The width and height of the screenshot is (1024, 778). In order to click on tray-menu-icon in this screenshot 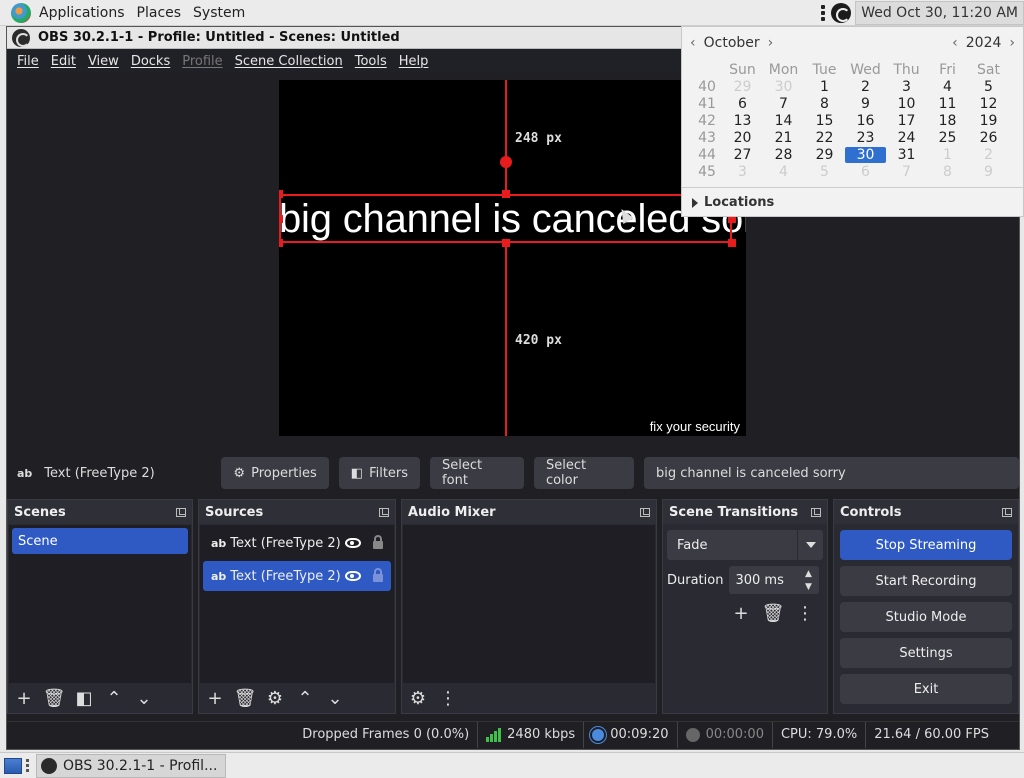, I will do `click(824, 12)`.